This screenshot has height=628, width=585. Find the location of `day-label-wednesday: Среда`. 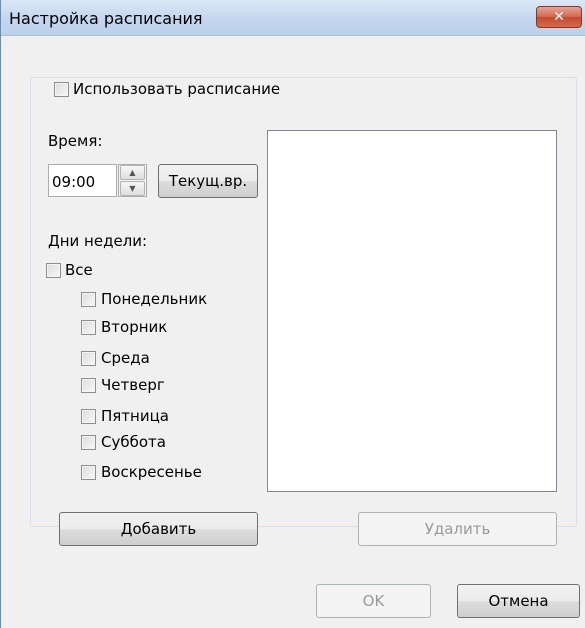

day-label-wednesday: Среда is located at coordinates (125, 358).